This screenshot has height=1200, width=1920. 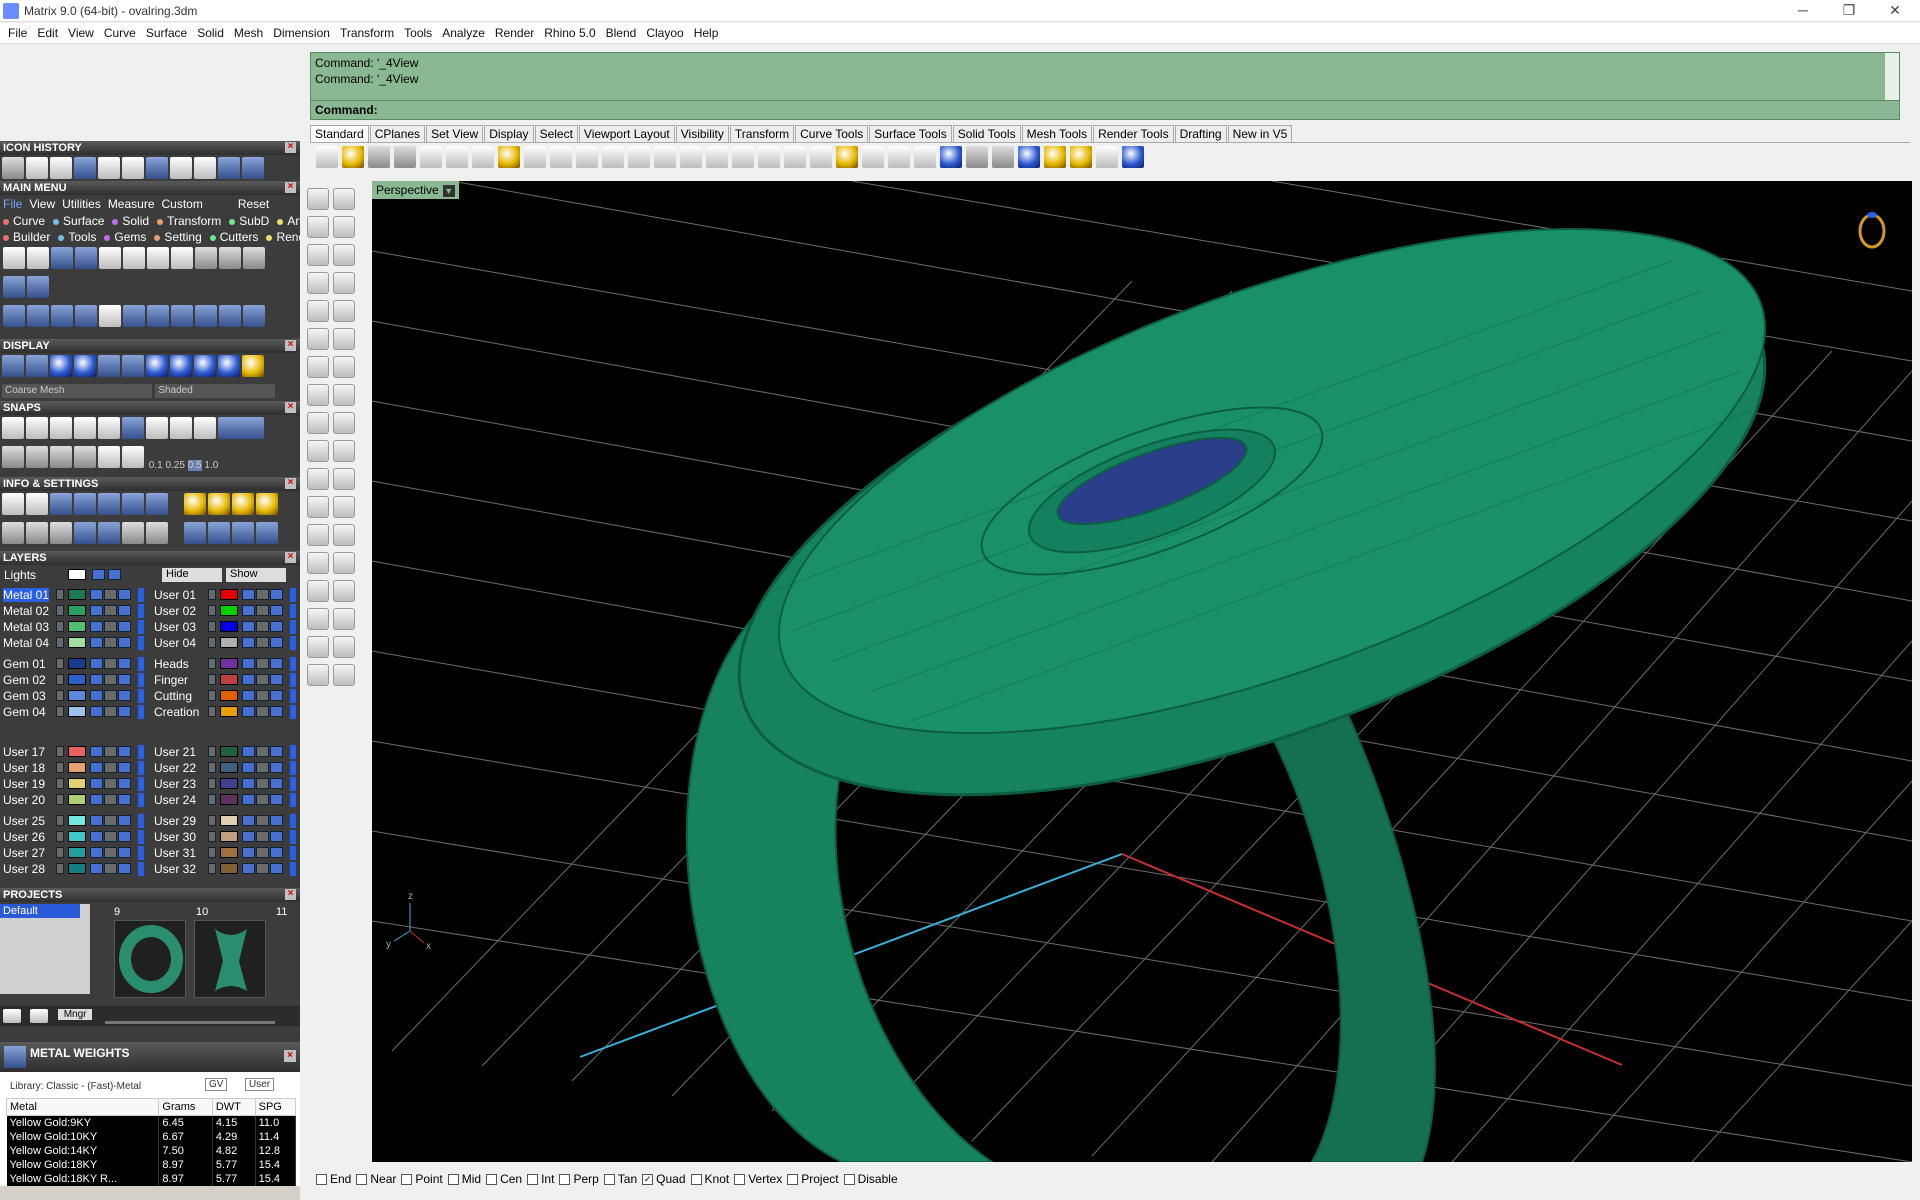 I want to click on layer-name: User 28, so click(x=24, y=869).